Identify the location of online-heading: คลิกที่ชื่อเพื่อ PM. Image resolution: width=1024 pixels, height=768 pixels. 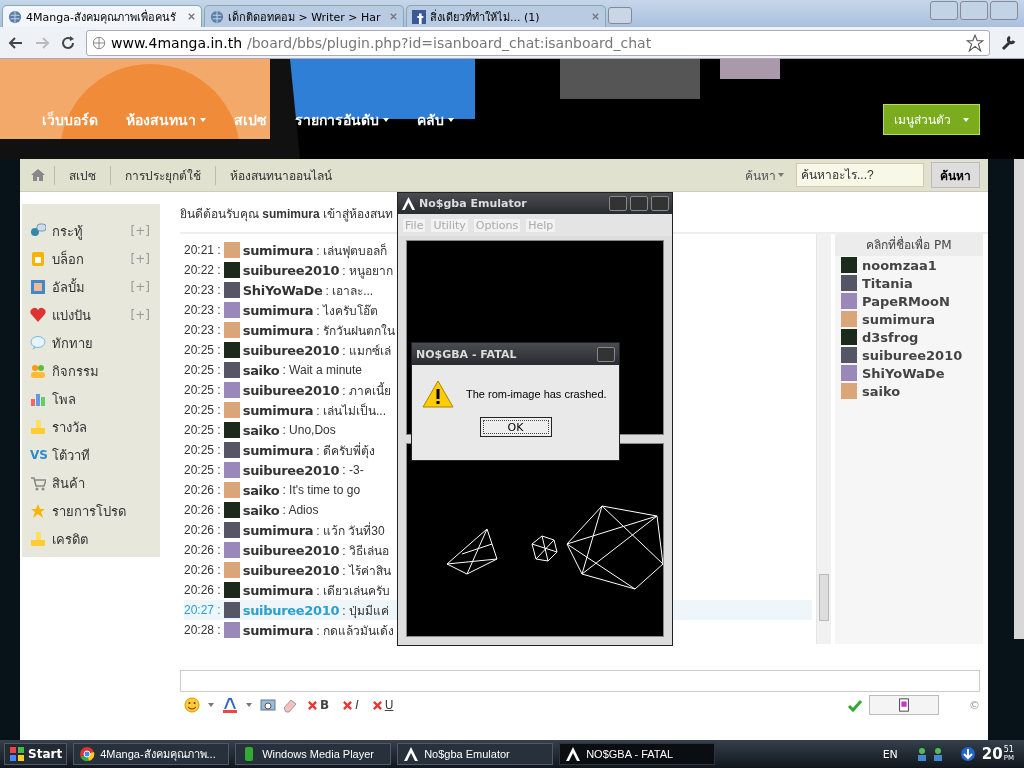
(909, 245).